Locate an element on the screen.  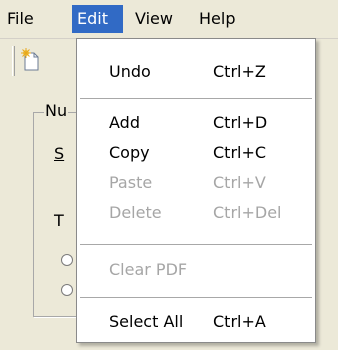
menu-bar: File Edit View Help is located at coordinates (169, 19).